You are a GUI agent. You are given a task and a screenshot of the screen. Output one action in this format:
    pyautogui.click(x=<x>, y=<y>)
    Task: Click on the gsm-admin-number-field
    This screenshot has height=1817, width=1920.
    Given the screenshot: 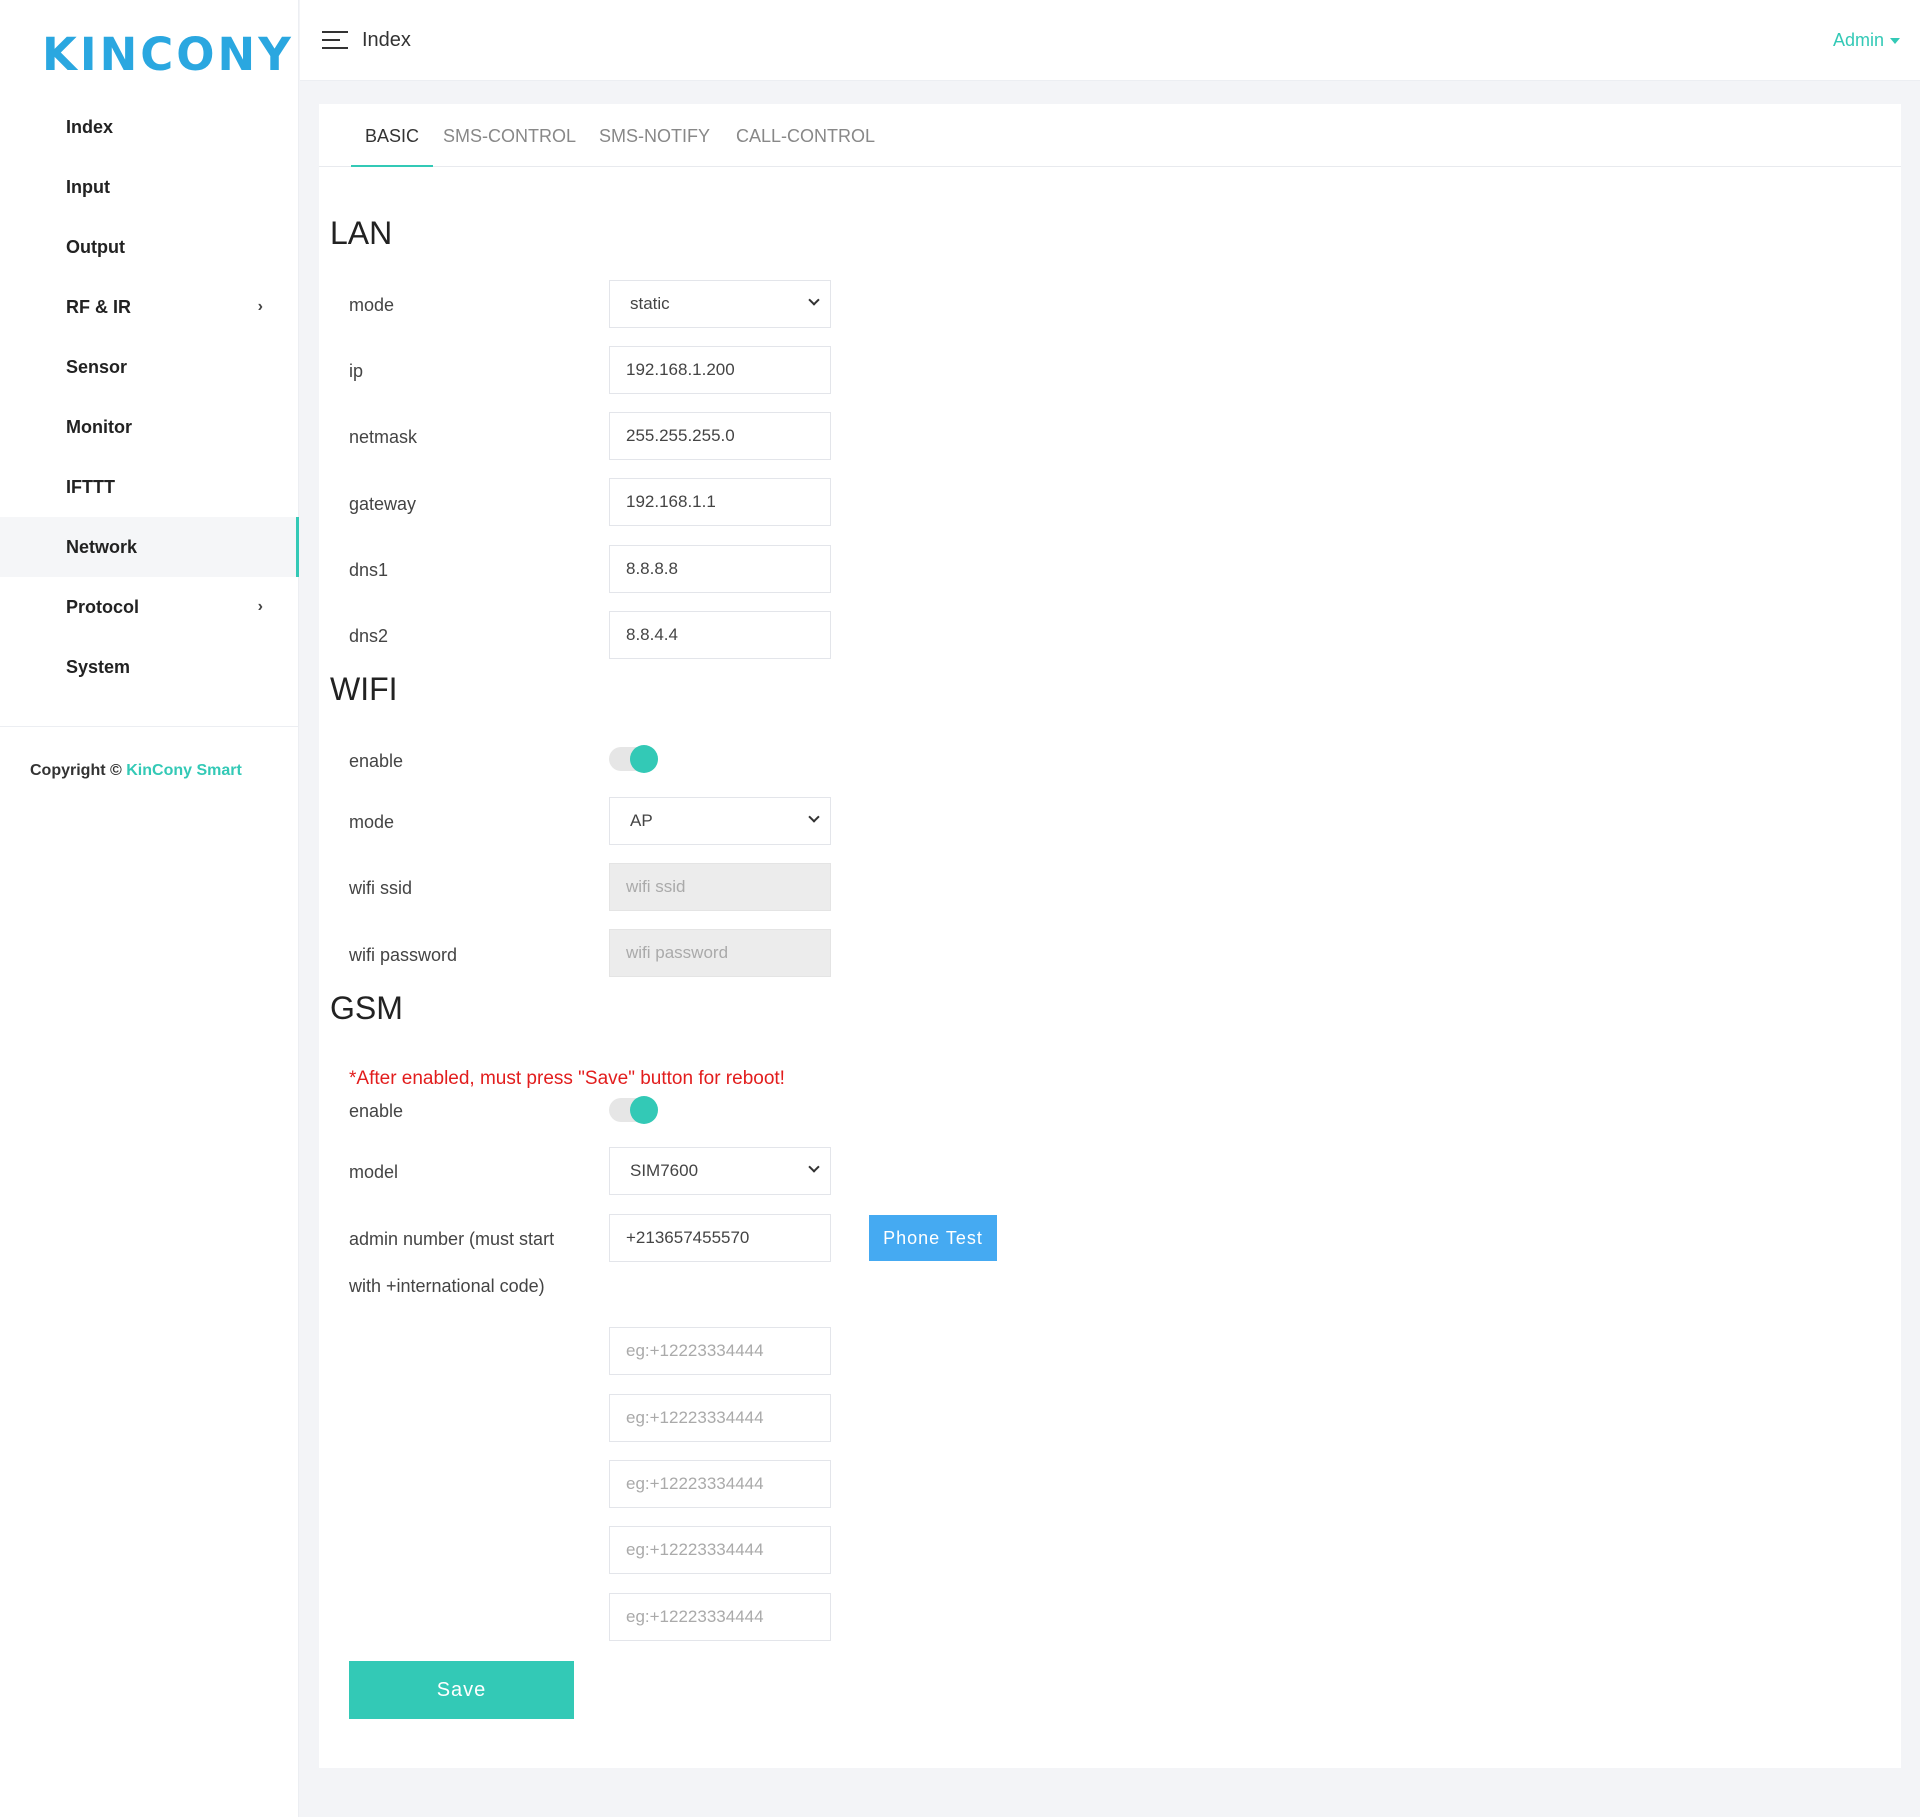 What is the action you would take?
    pyautogui.click(x=720, y=1238)
    